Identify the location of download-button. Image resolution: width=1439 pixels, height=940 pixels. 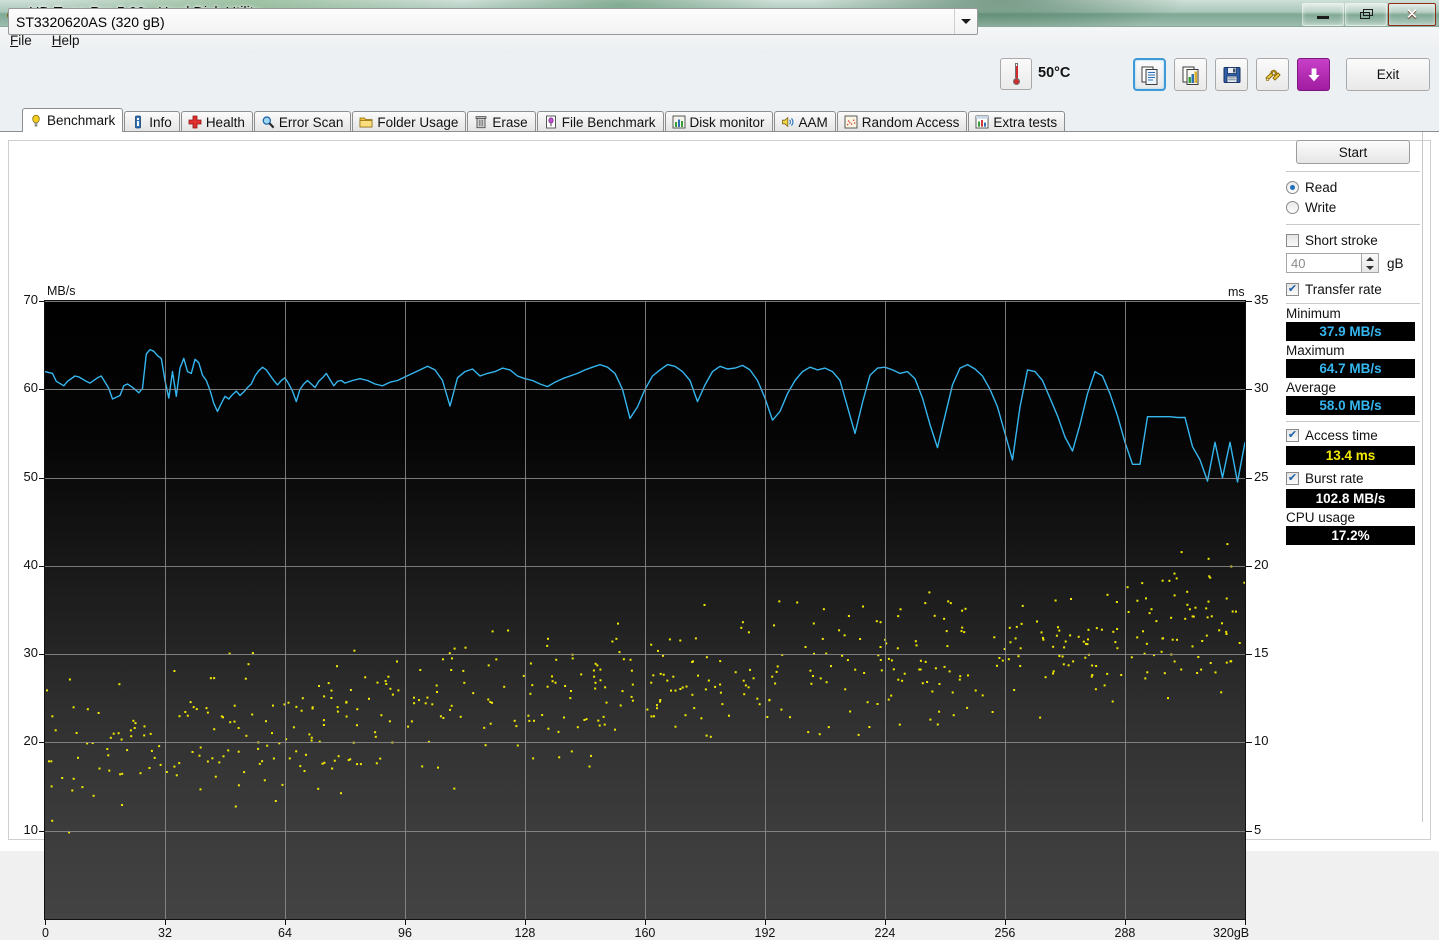
(1313, 74).